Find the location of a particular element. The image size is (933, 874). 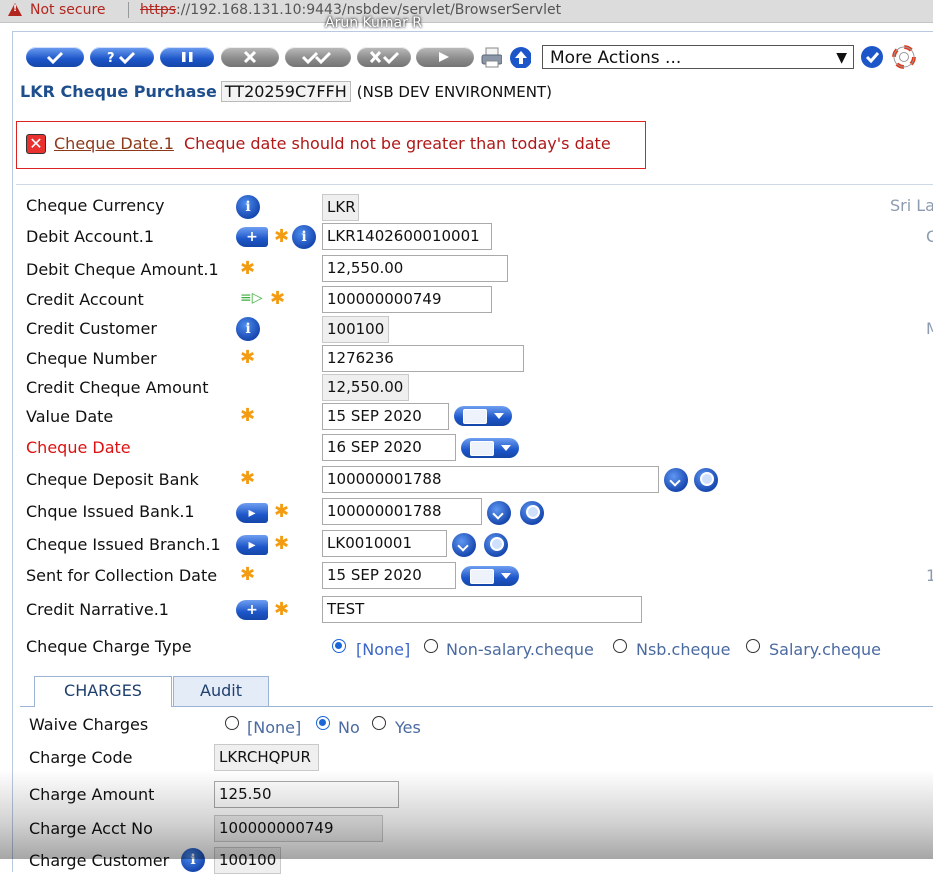

commit-button is located at coordinates (55, 57).